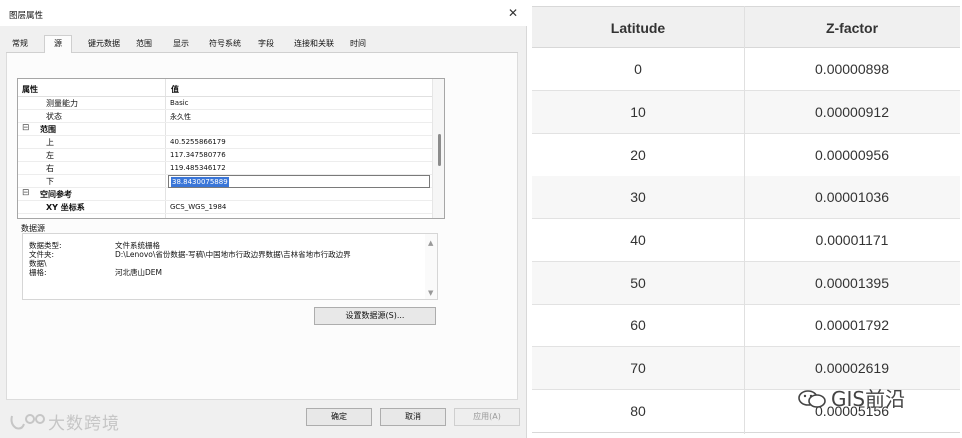  I want to click on grid-row-editing: 下 38.8430075889, so click(225, 181).